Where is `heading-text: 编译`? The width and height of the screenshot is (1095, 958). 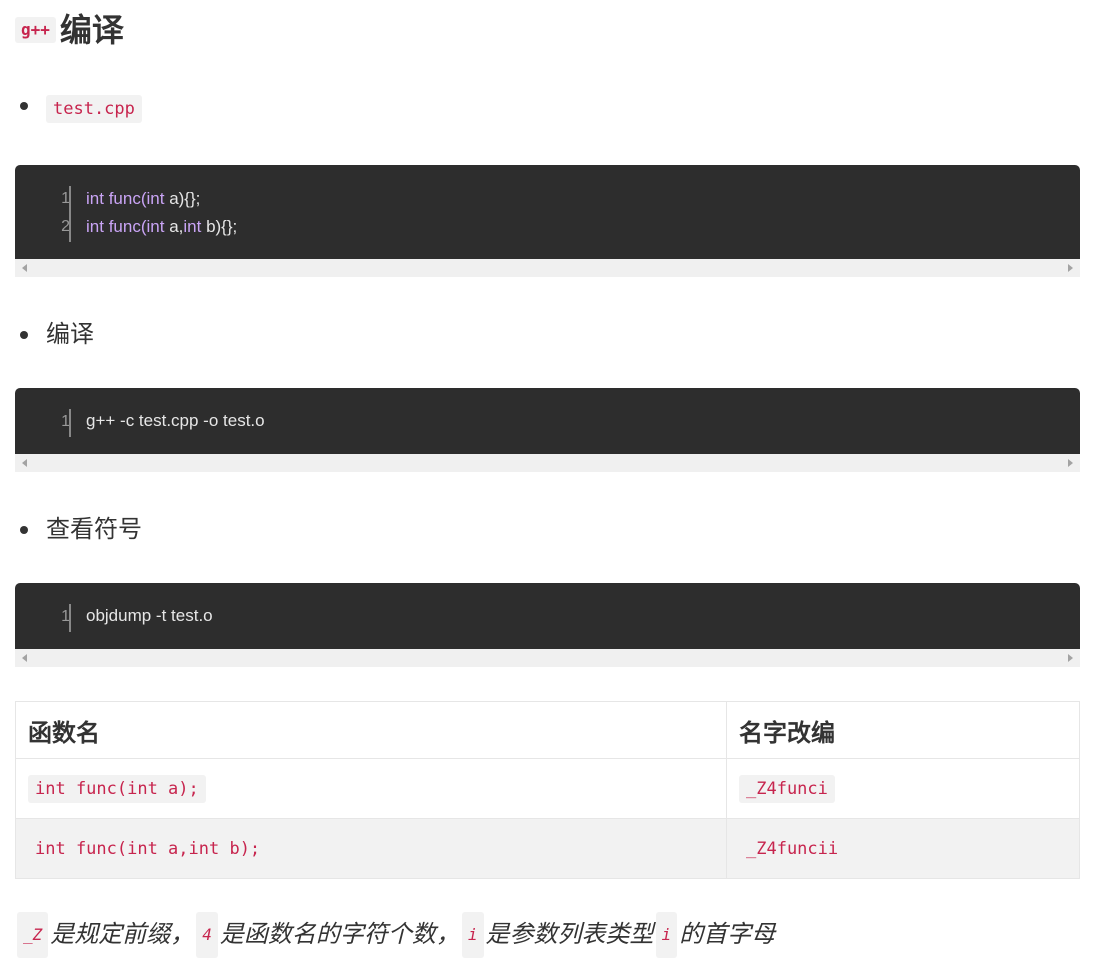
heading-text: 编译 is located at coordinates (91, 30).